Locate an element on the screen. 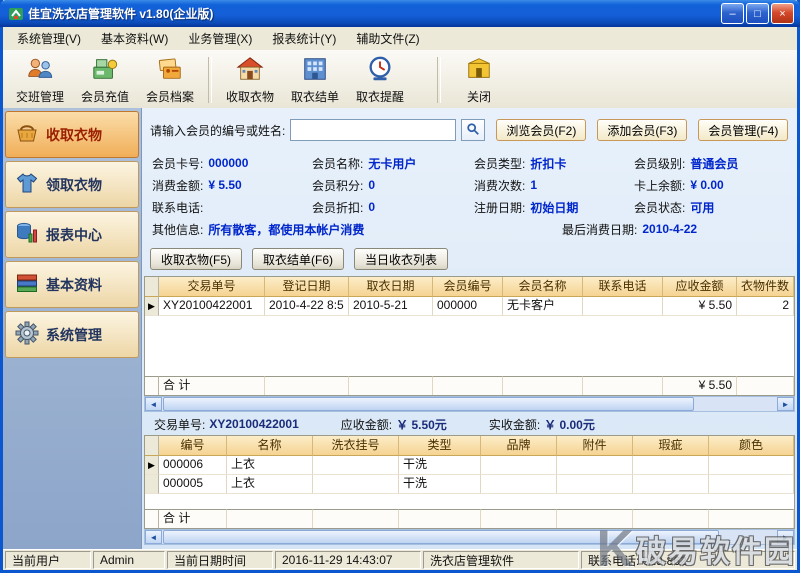 Image resolution: width=800 pixels, height=578 pixels. column-header-tag-no: 洗衣挂号 is located at coordinates (356, 446).